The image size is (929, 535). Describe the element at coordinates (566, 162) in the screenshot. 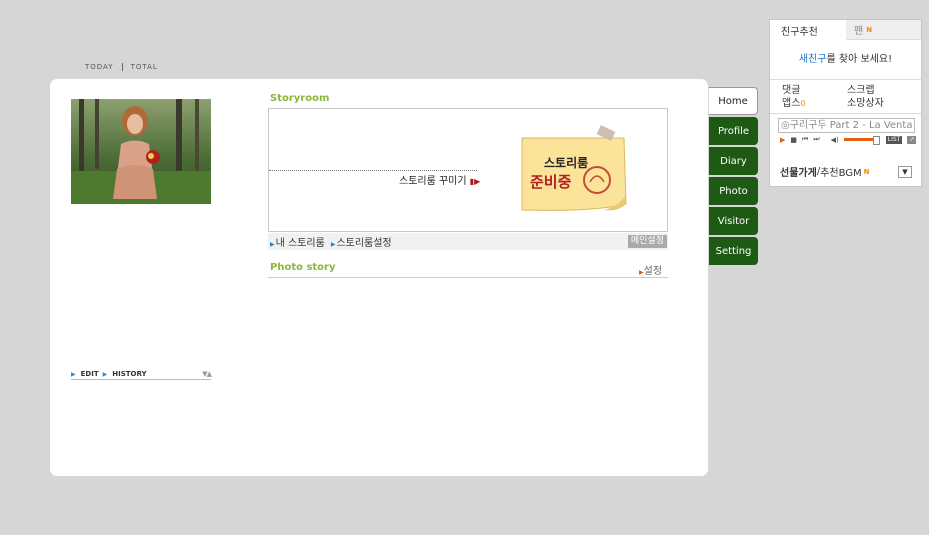

I see `note-text-line1: 스토리룸` at that location.